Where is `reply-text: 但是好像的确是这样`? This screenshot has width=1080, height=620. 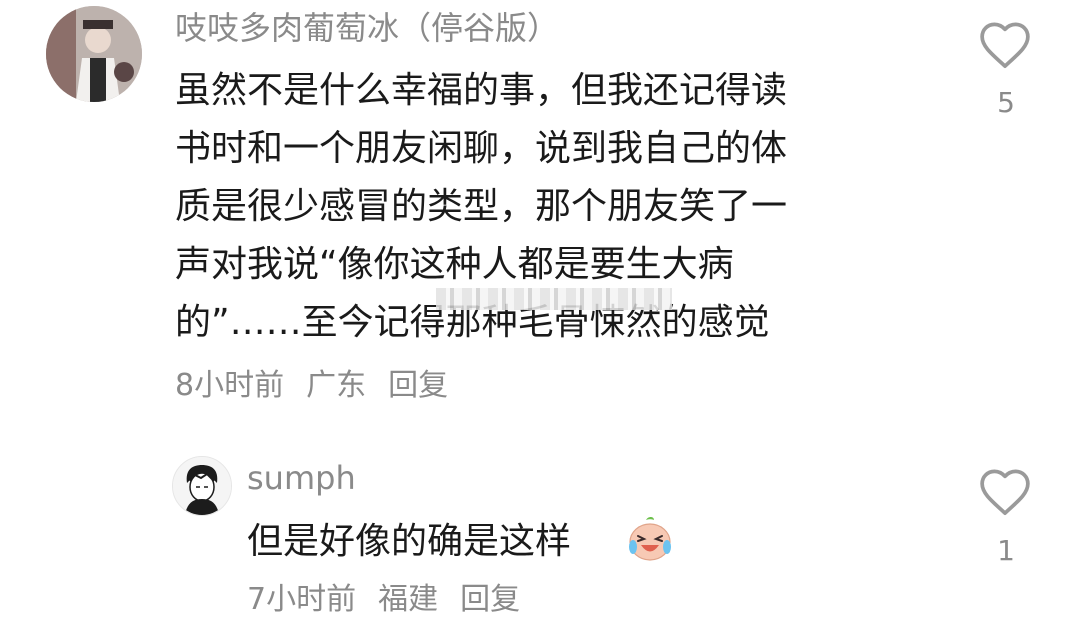
reply-text: 但是好像的确是这样 is located at coordinates (409, 541).